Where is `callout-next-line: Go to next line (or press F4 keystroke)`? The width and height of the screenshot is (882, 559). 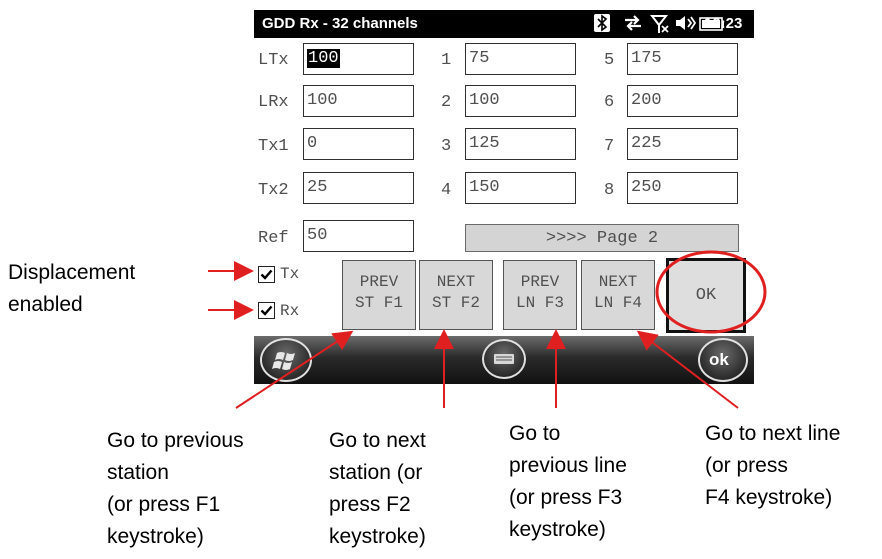 callout-next-line: Go to next line (or press F4 keystroke) is located at coordinates (772, 466).